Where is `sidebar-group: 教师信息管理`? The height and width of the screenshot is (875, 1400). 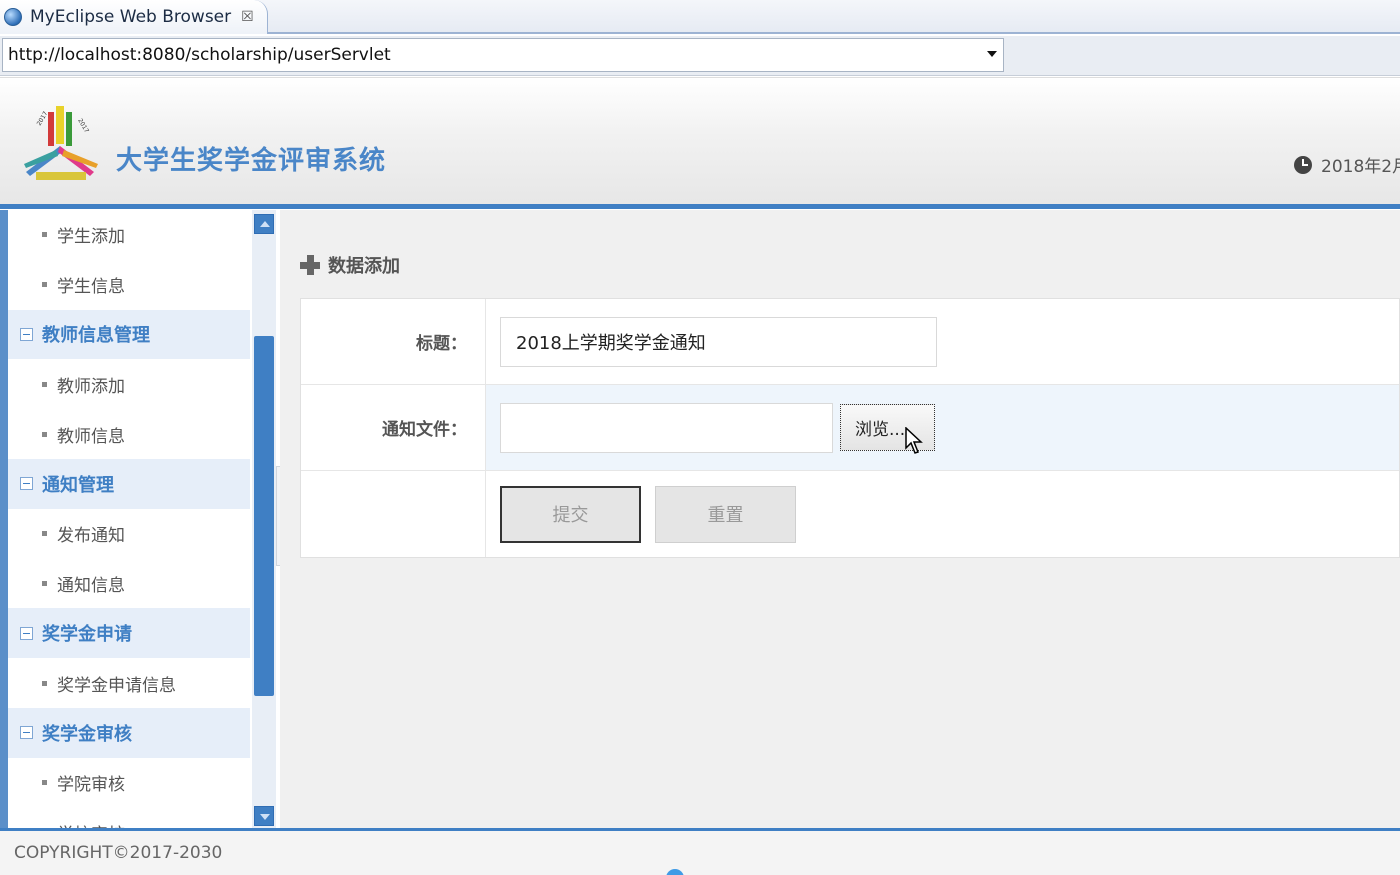
sidebar-group: 教师信息管理 is located at coordinates (129, 334).